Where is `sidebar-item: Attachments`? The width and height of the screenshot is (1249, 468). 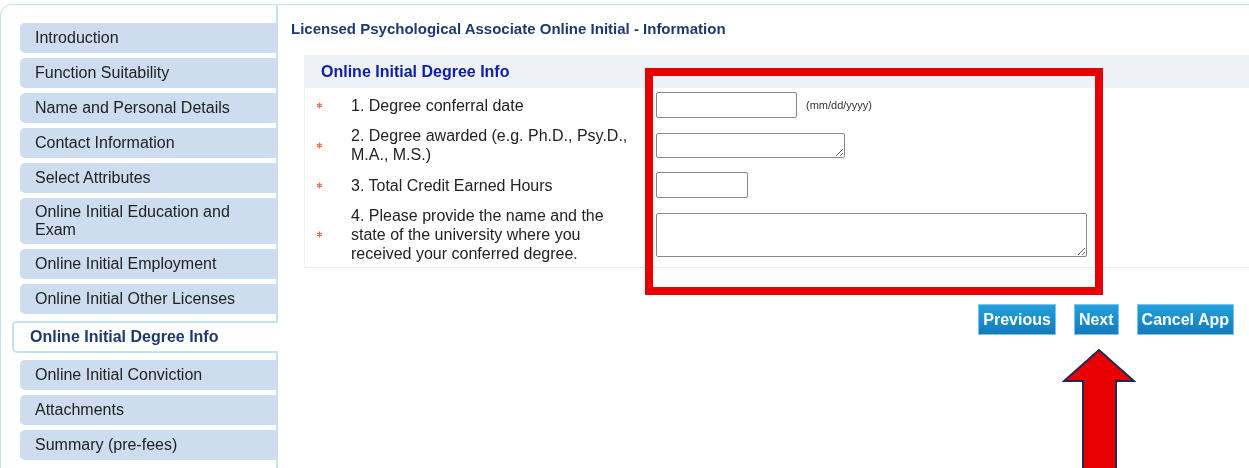
sidebar-item: Attachments is located at coordinates (149, 410).